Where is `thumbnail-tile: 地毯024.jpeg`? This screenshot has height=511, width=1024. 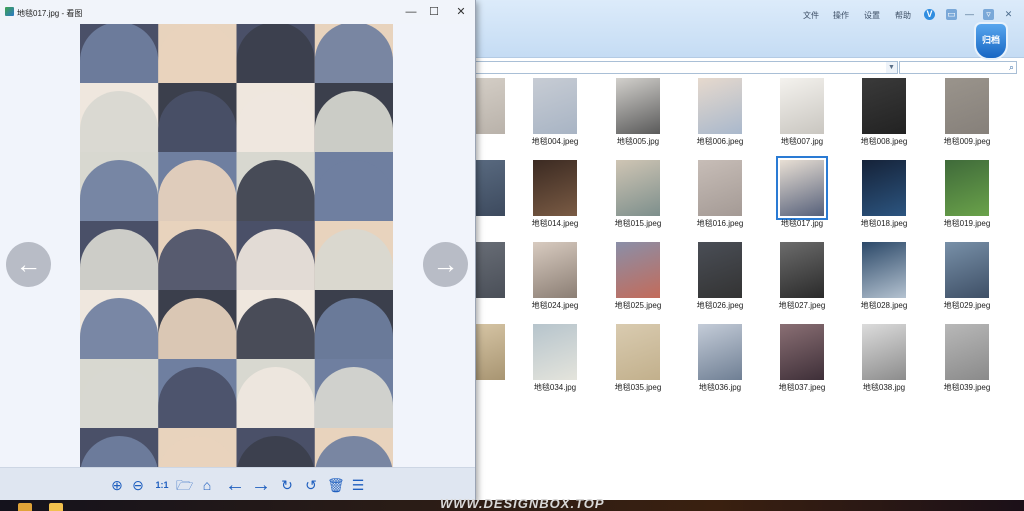
thumbnail-tile: 地毯024.jpeg is located at coordinates (555, 281).